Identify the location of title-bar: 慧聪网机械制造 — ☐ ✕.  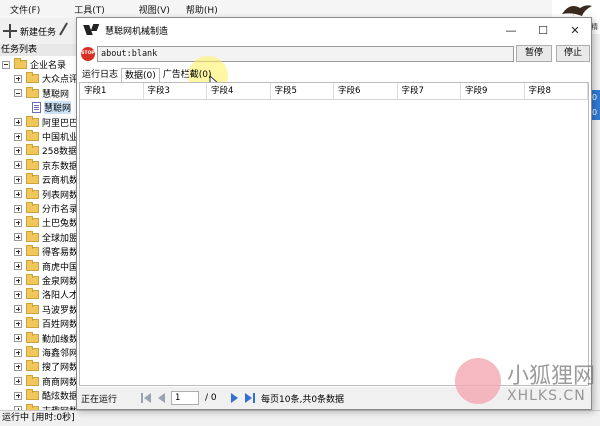
(334, 30).